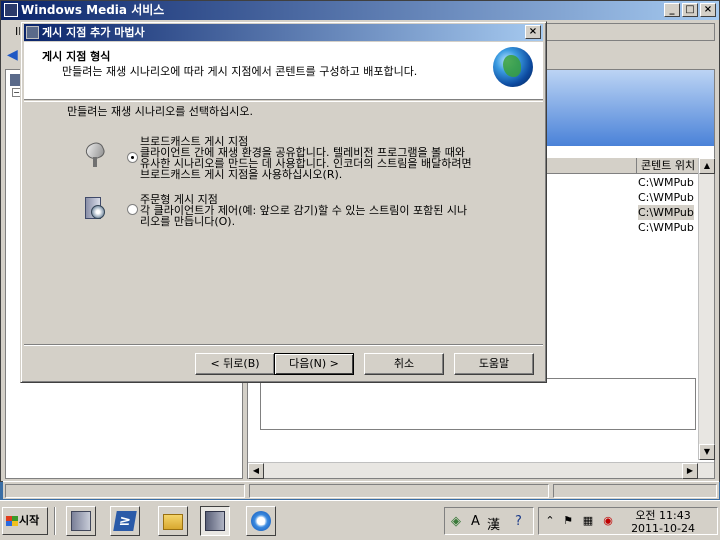 The height and width of the screenshot is (540, 720). Describe the element at coordinates (533, 32) in the screenshot. I see `wizard-close-button: ×` at that location.